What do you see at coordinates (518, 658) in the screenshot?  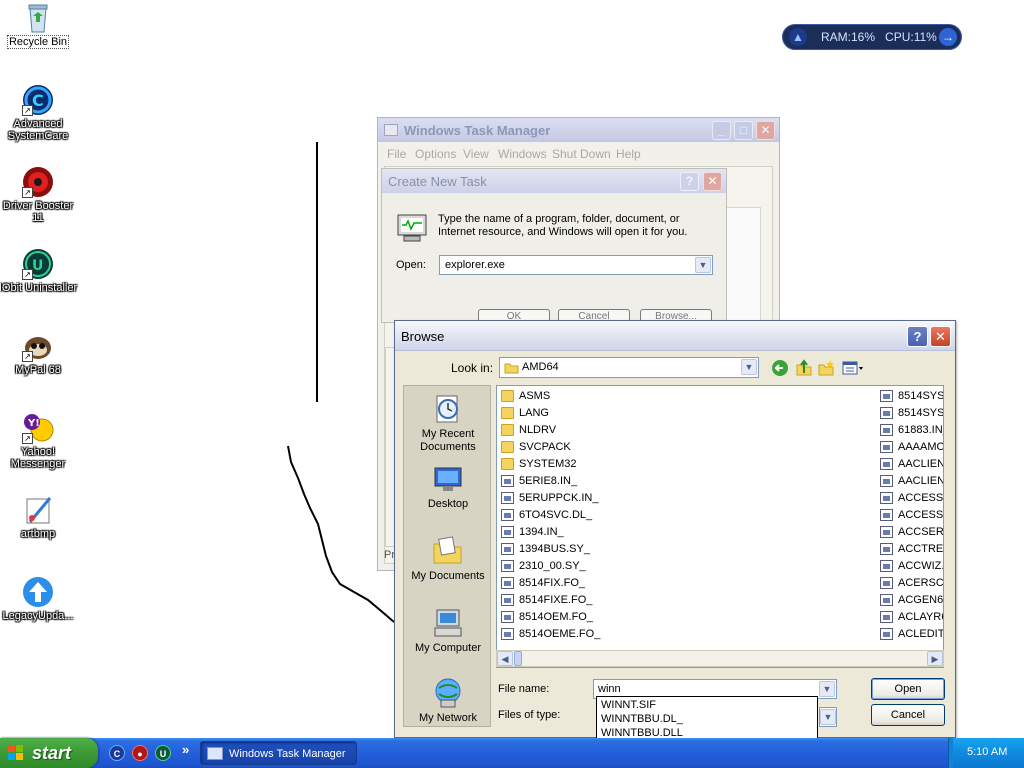 I see `scroll-thumb` at bounding box center [518, 658].